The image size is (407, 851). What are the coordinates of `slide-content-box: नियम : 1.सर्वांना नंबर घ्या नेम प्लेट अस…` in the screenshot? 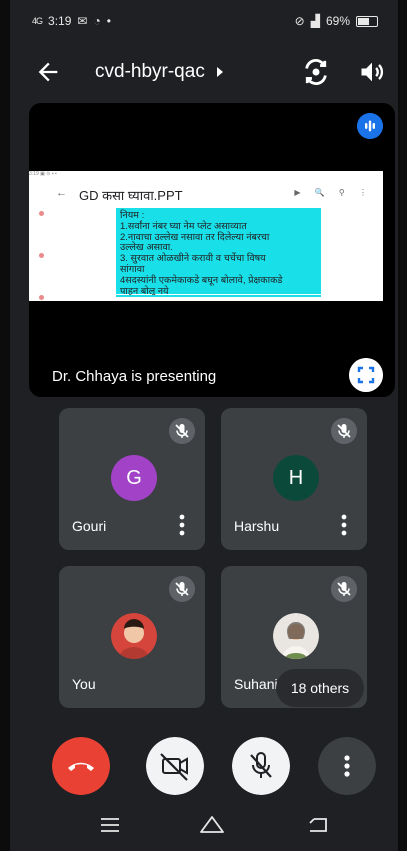 It's located at (218, 252).